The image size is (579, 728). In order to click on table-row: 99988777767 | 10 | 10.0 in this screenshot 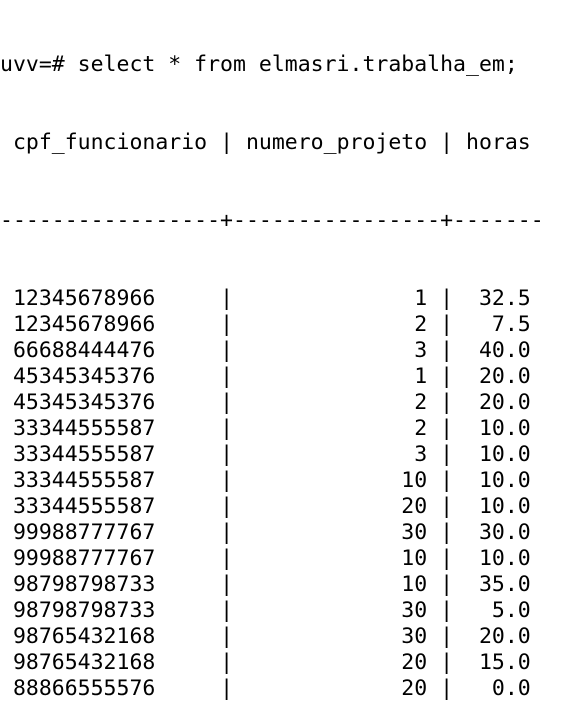, I will do `click(289, 559)`.